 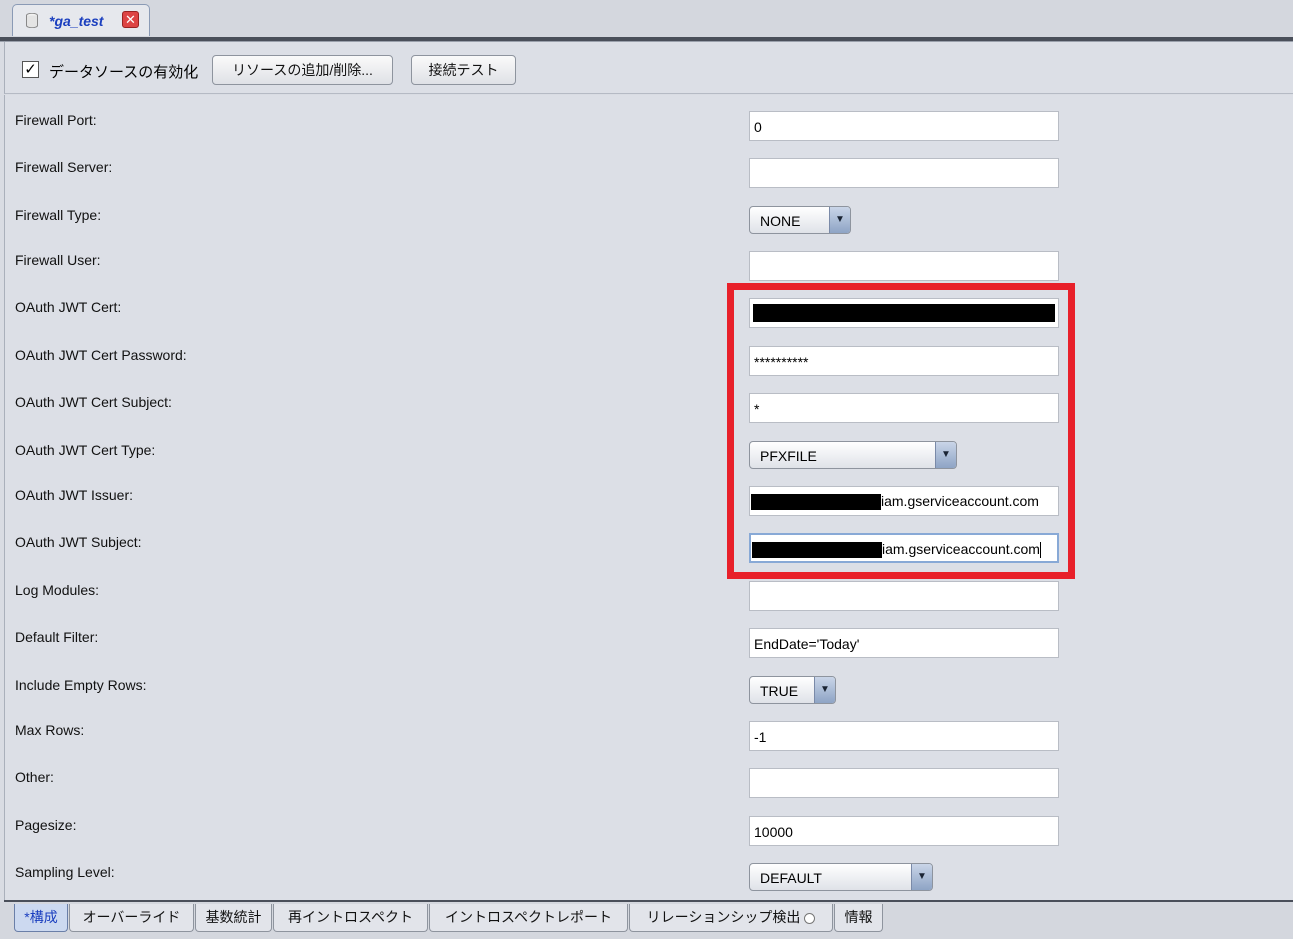 I want to click on highlight-annotation-box, so click(x=901, y=431).